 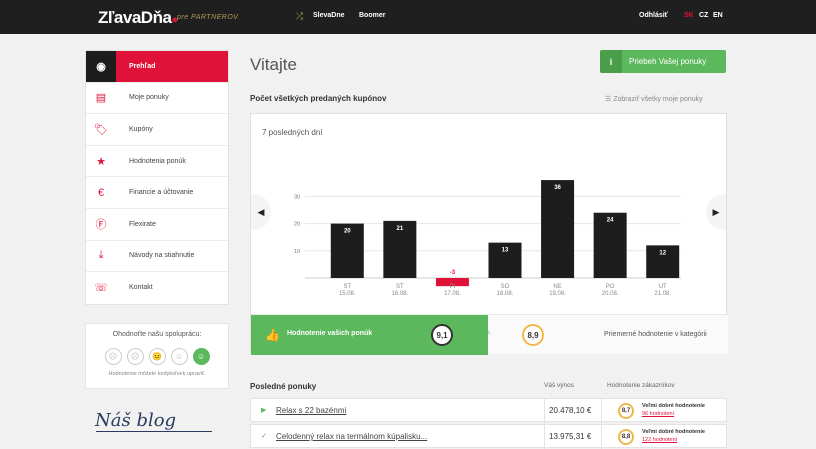 What do you see at coordinates (453, 287) in the screenshot?
I see `x-tick-day: PI` at bounding box center [453, 287].